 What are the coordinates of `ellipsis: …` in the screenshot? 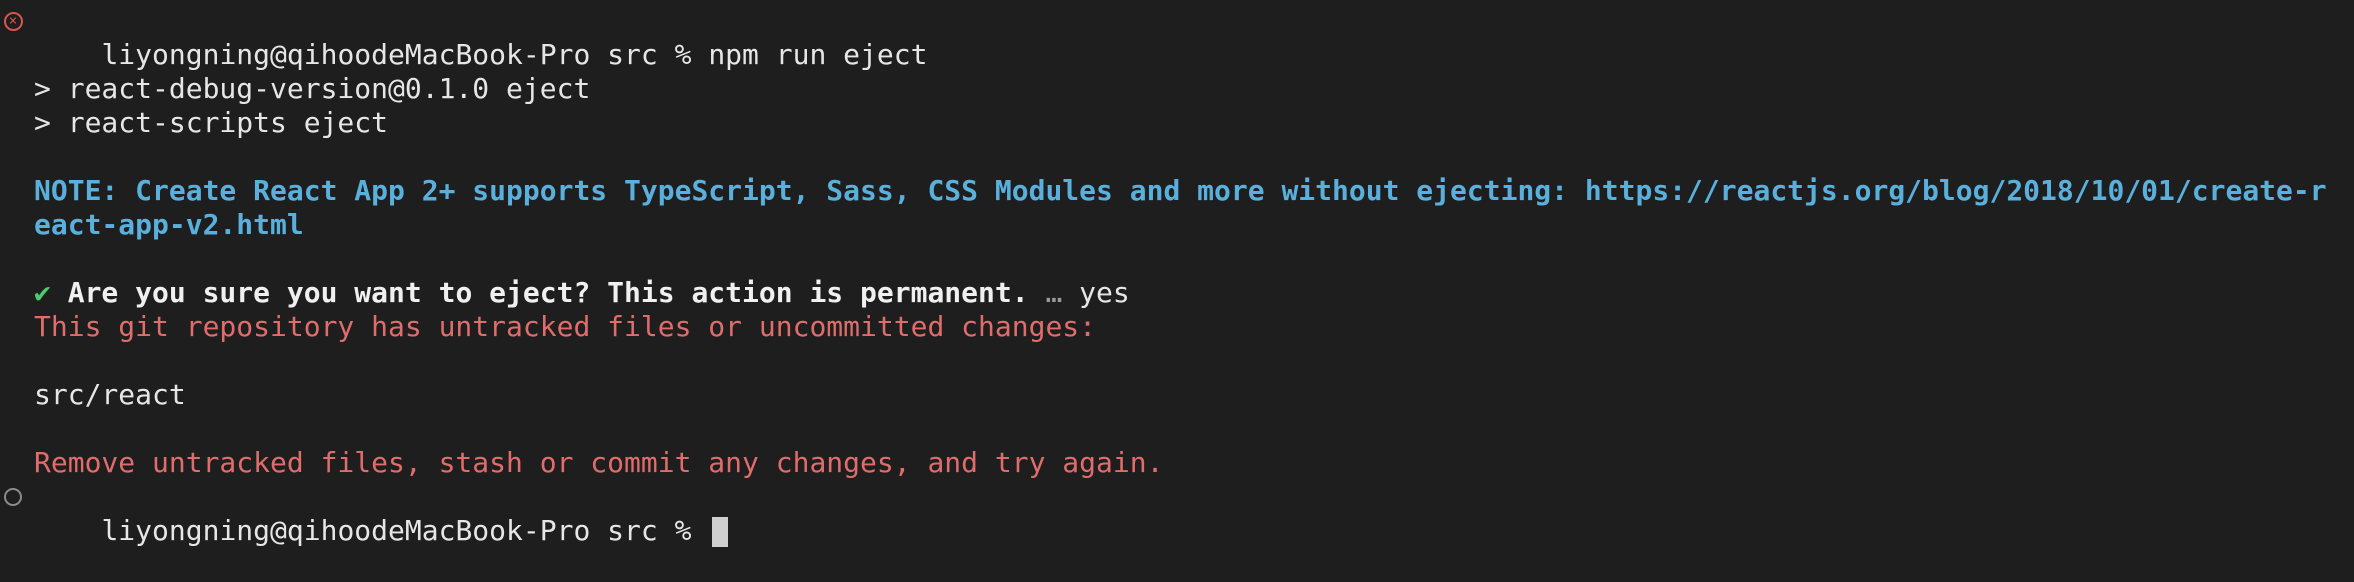 It's located at (1054, 292).